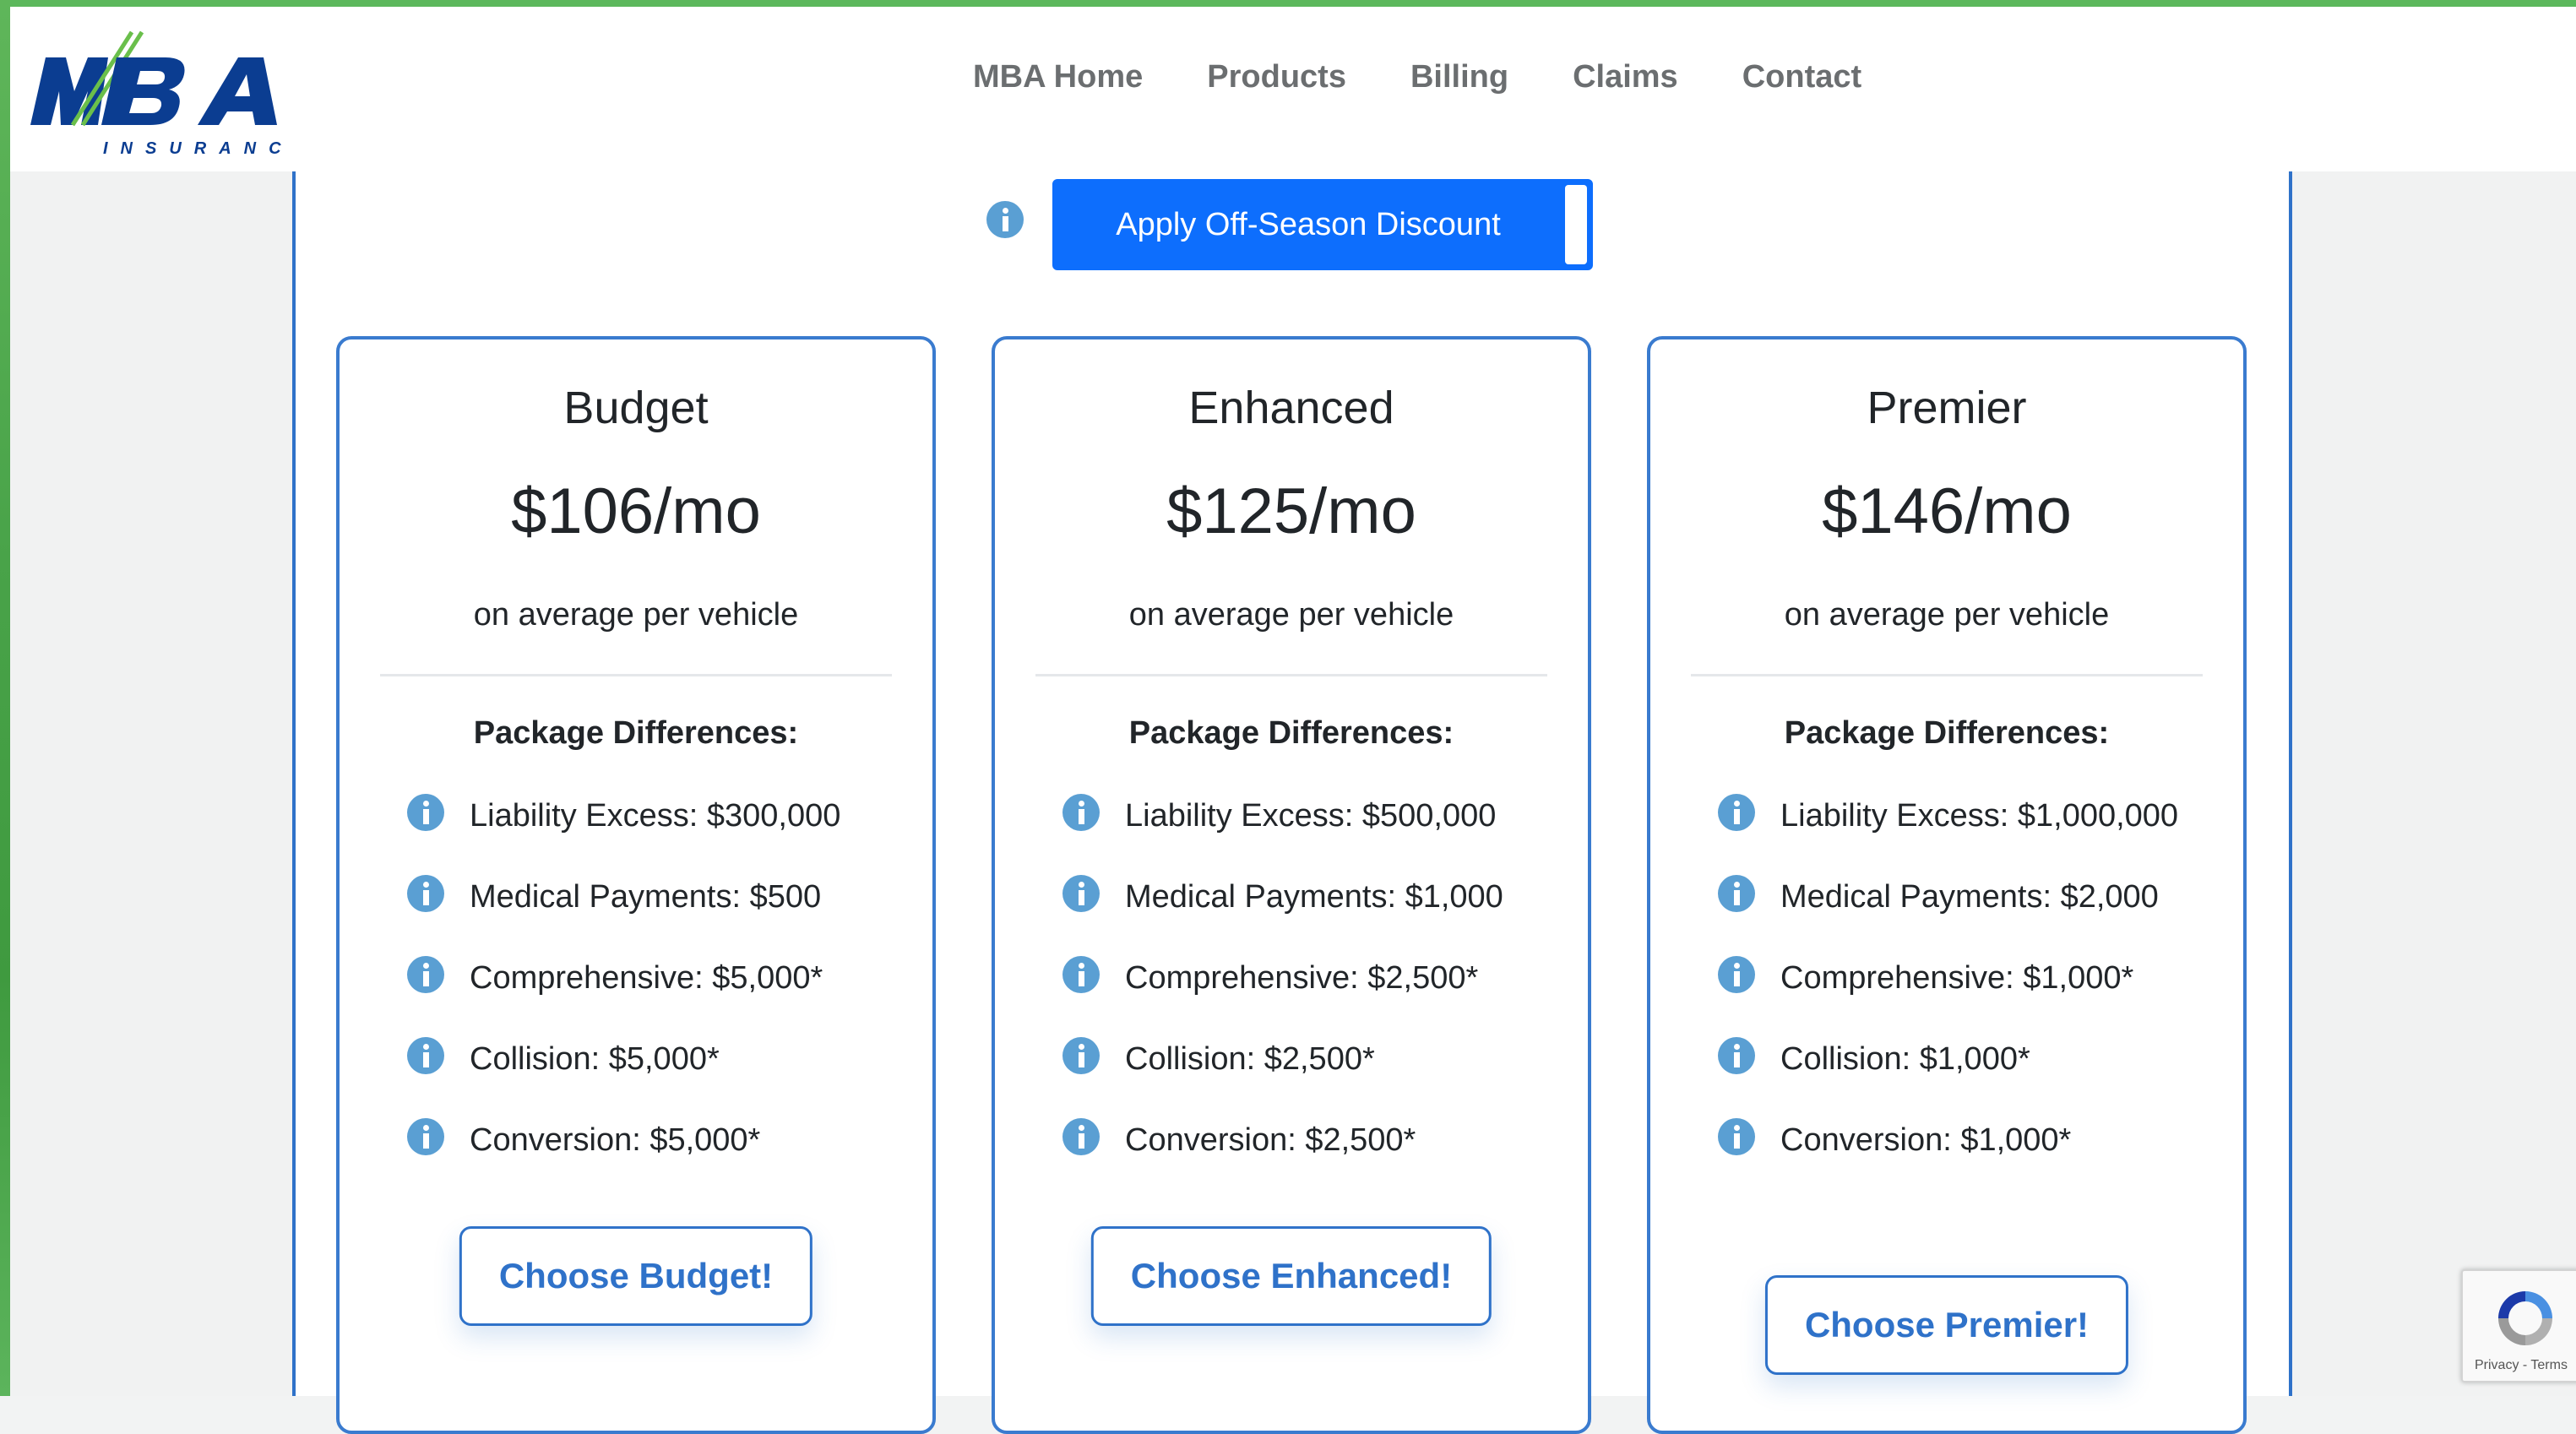 The width and height of the screenshot is (2576, 1434). Describe the element at coordinates (2525, 1318) in the screenshot. I see `recaptcha-icon` at that location.